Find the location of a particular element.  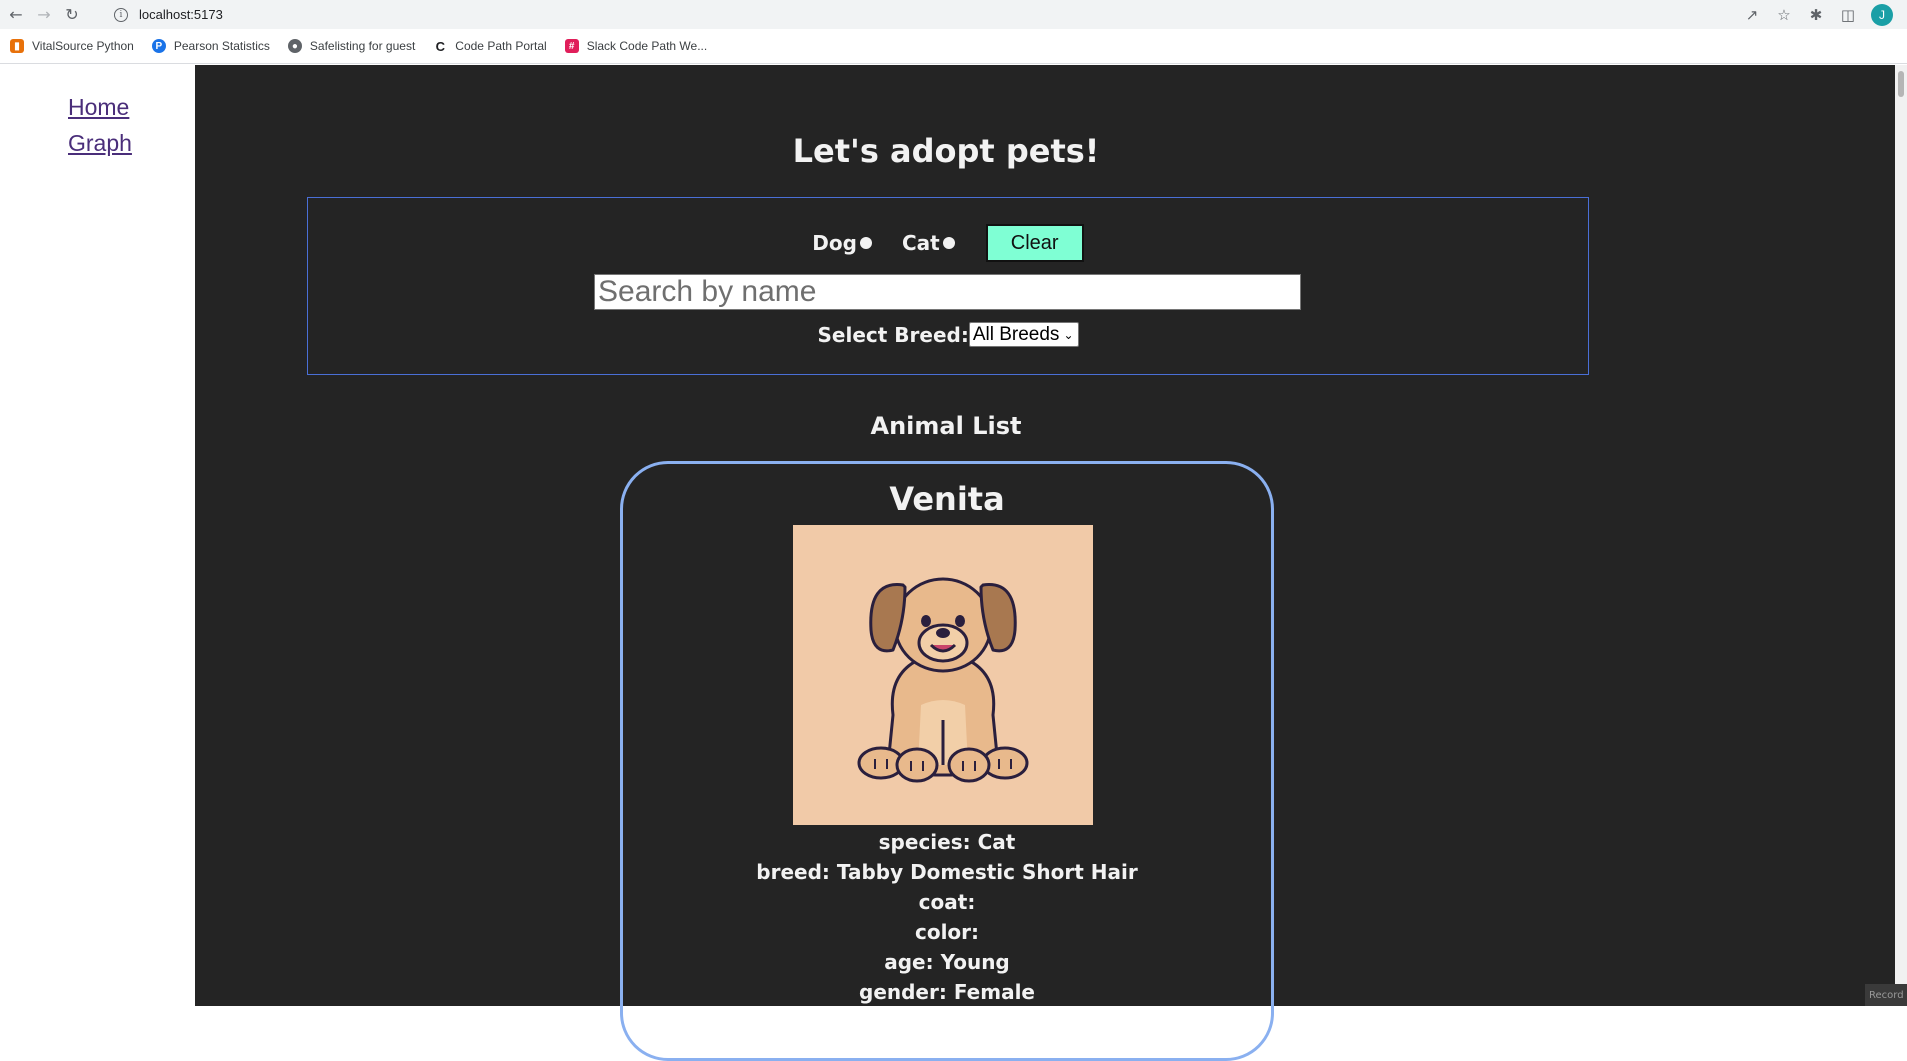

puppy-illustration is located at coordinates (943, 680).